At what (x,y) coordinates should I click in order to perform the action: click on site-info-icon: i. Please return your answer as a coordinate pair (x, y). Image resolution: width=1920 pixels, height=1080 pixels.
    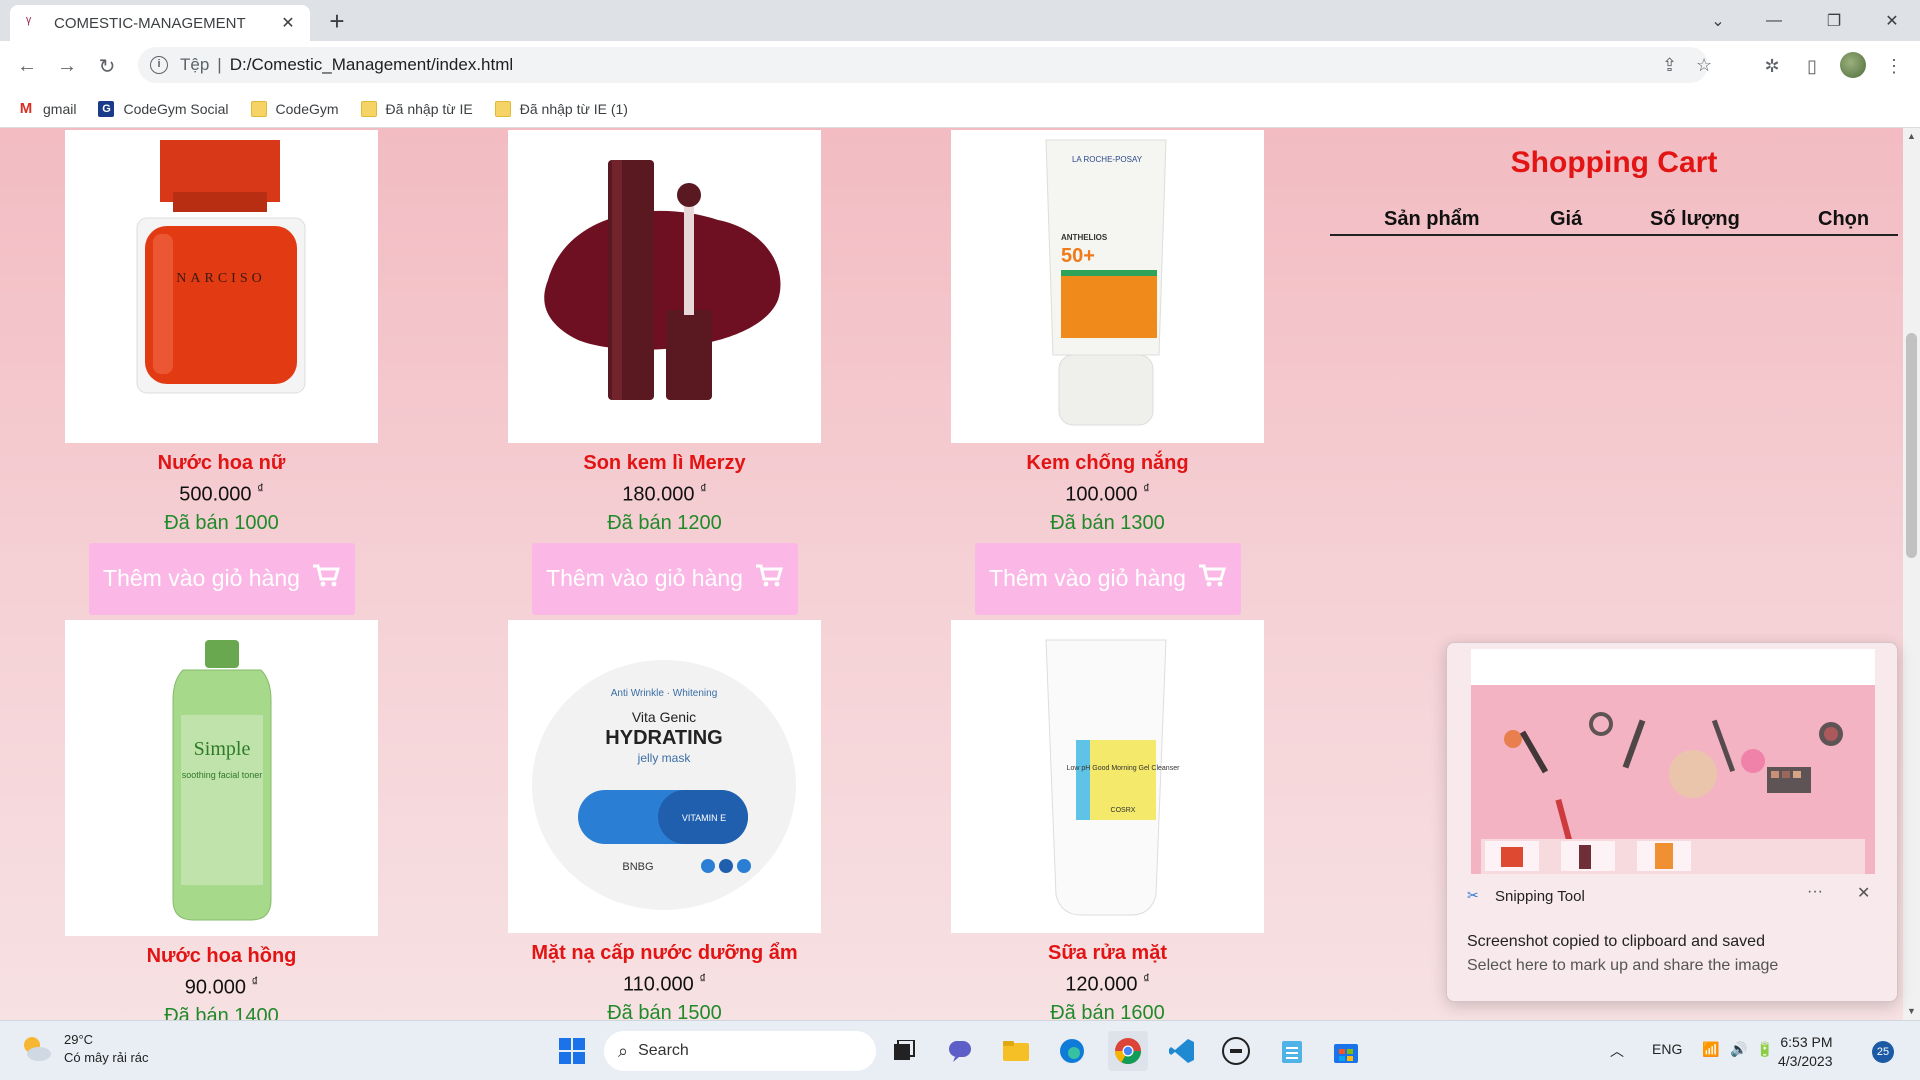
    Looking at the image, I should click on (159, 65).